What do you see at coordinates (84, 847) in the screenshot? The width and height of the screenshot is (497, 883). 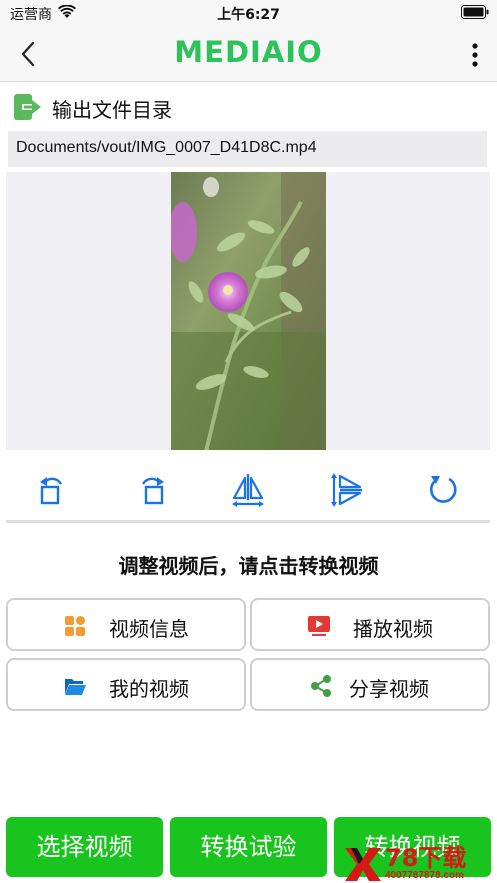 I see `select-video-button: 选择视频` at bounding box center [84, 847].